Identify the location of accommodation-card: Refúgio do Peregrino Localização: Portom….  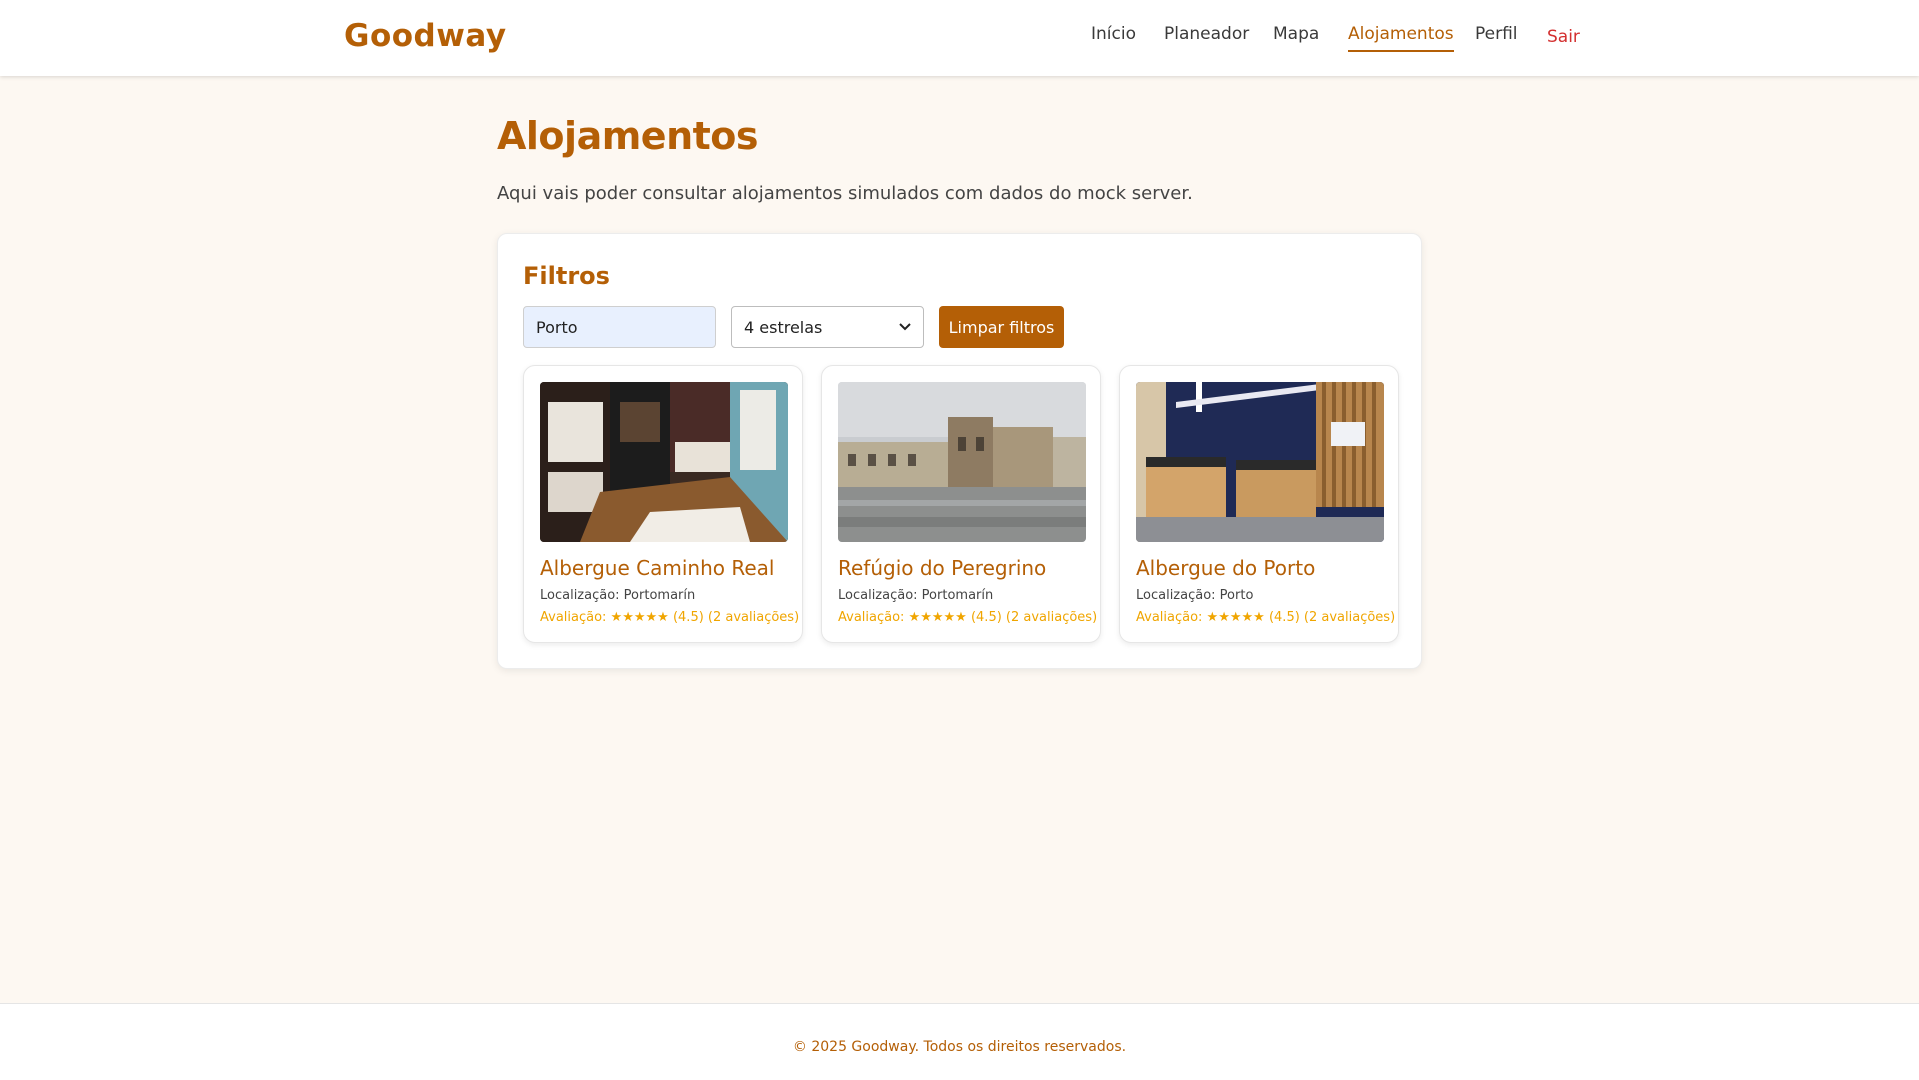
(961, 504).